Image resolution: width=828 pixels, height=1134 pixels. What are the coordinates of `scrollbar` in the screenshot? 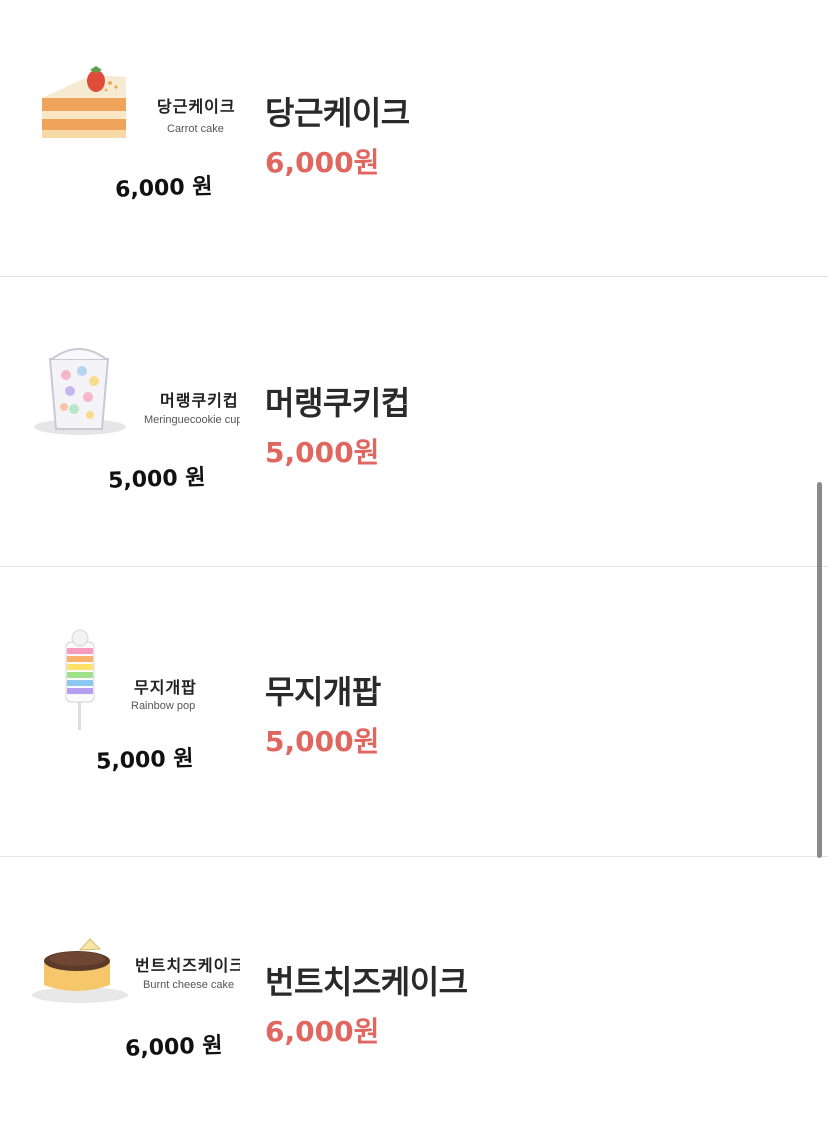 It's located at (819, 670).